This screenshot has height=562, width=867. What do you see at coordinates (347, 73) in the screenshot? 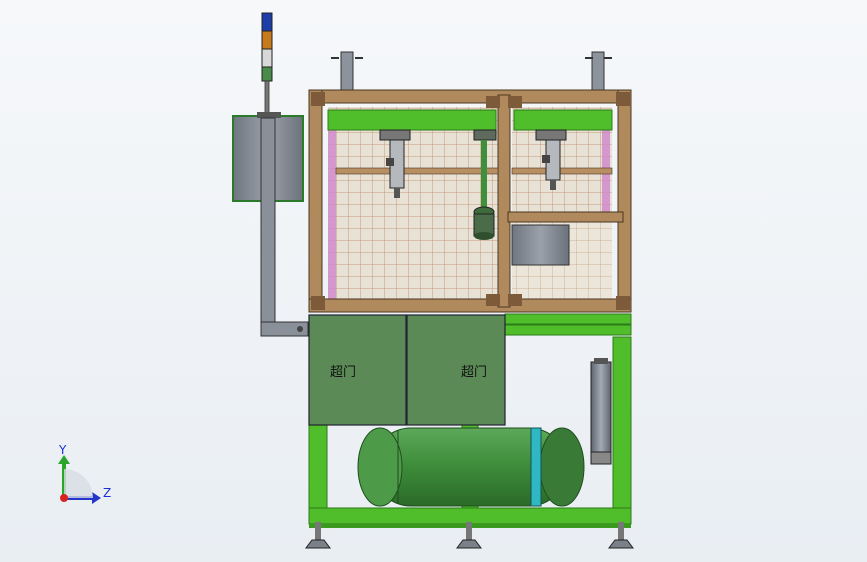
I see `top-post-left` at bounding box center [347, 73].